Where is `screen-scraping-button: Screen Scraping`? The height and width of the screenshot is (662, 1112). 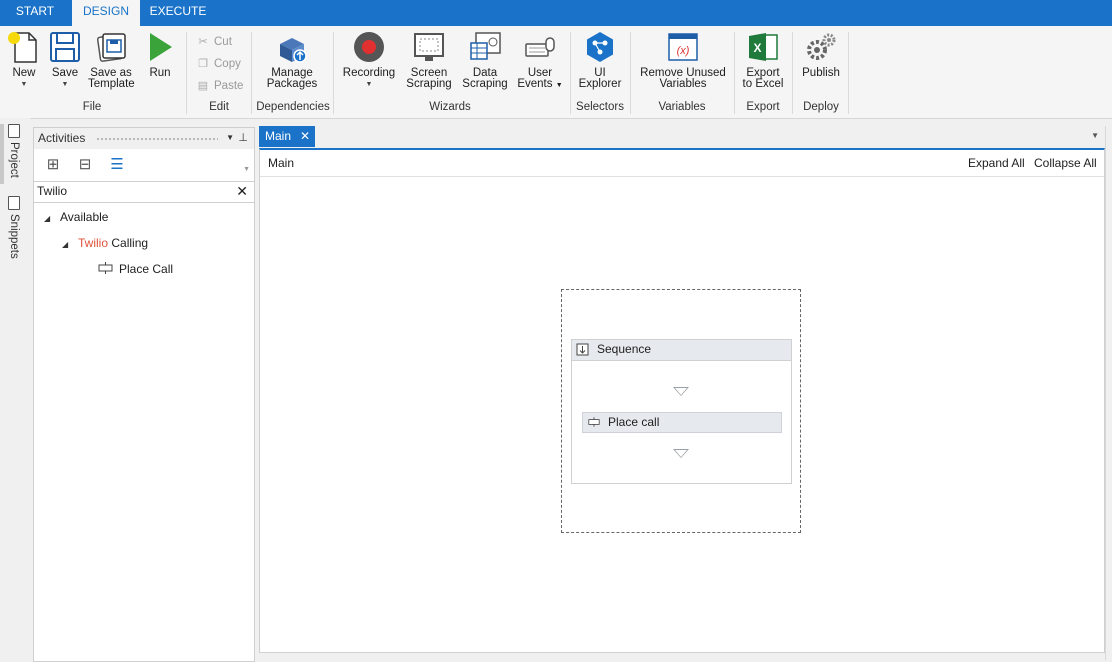
screen-scraping-button: Screen Scraping is located at coordinates (429, 60).